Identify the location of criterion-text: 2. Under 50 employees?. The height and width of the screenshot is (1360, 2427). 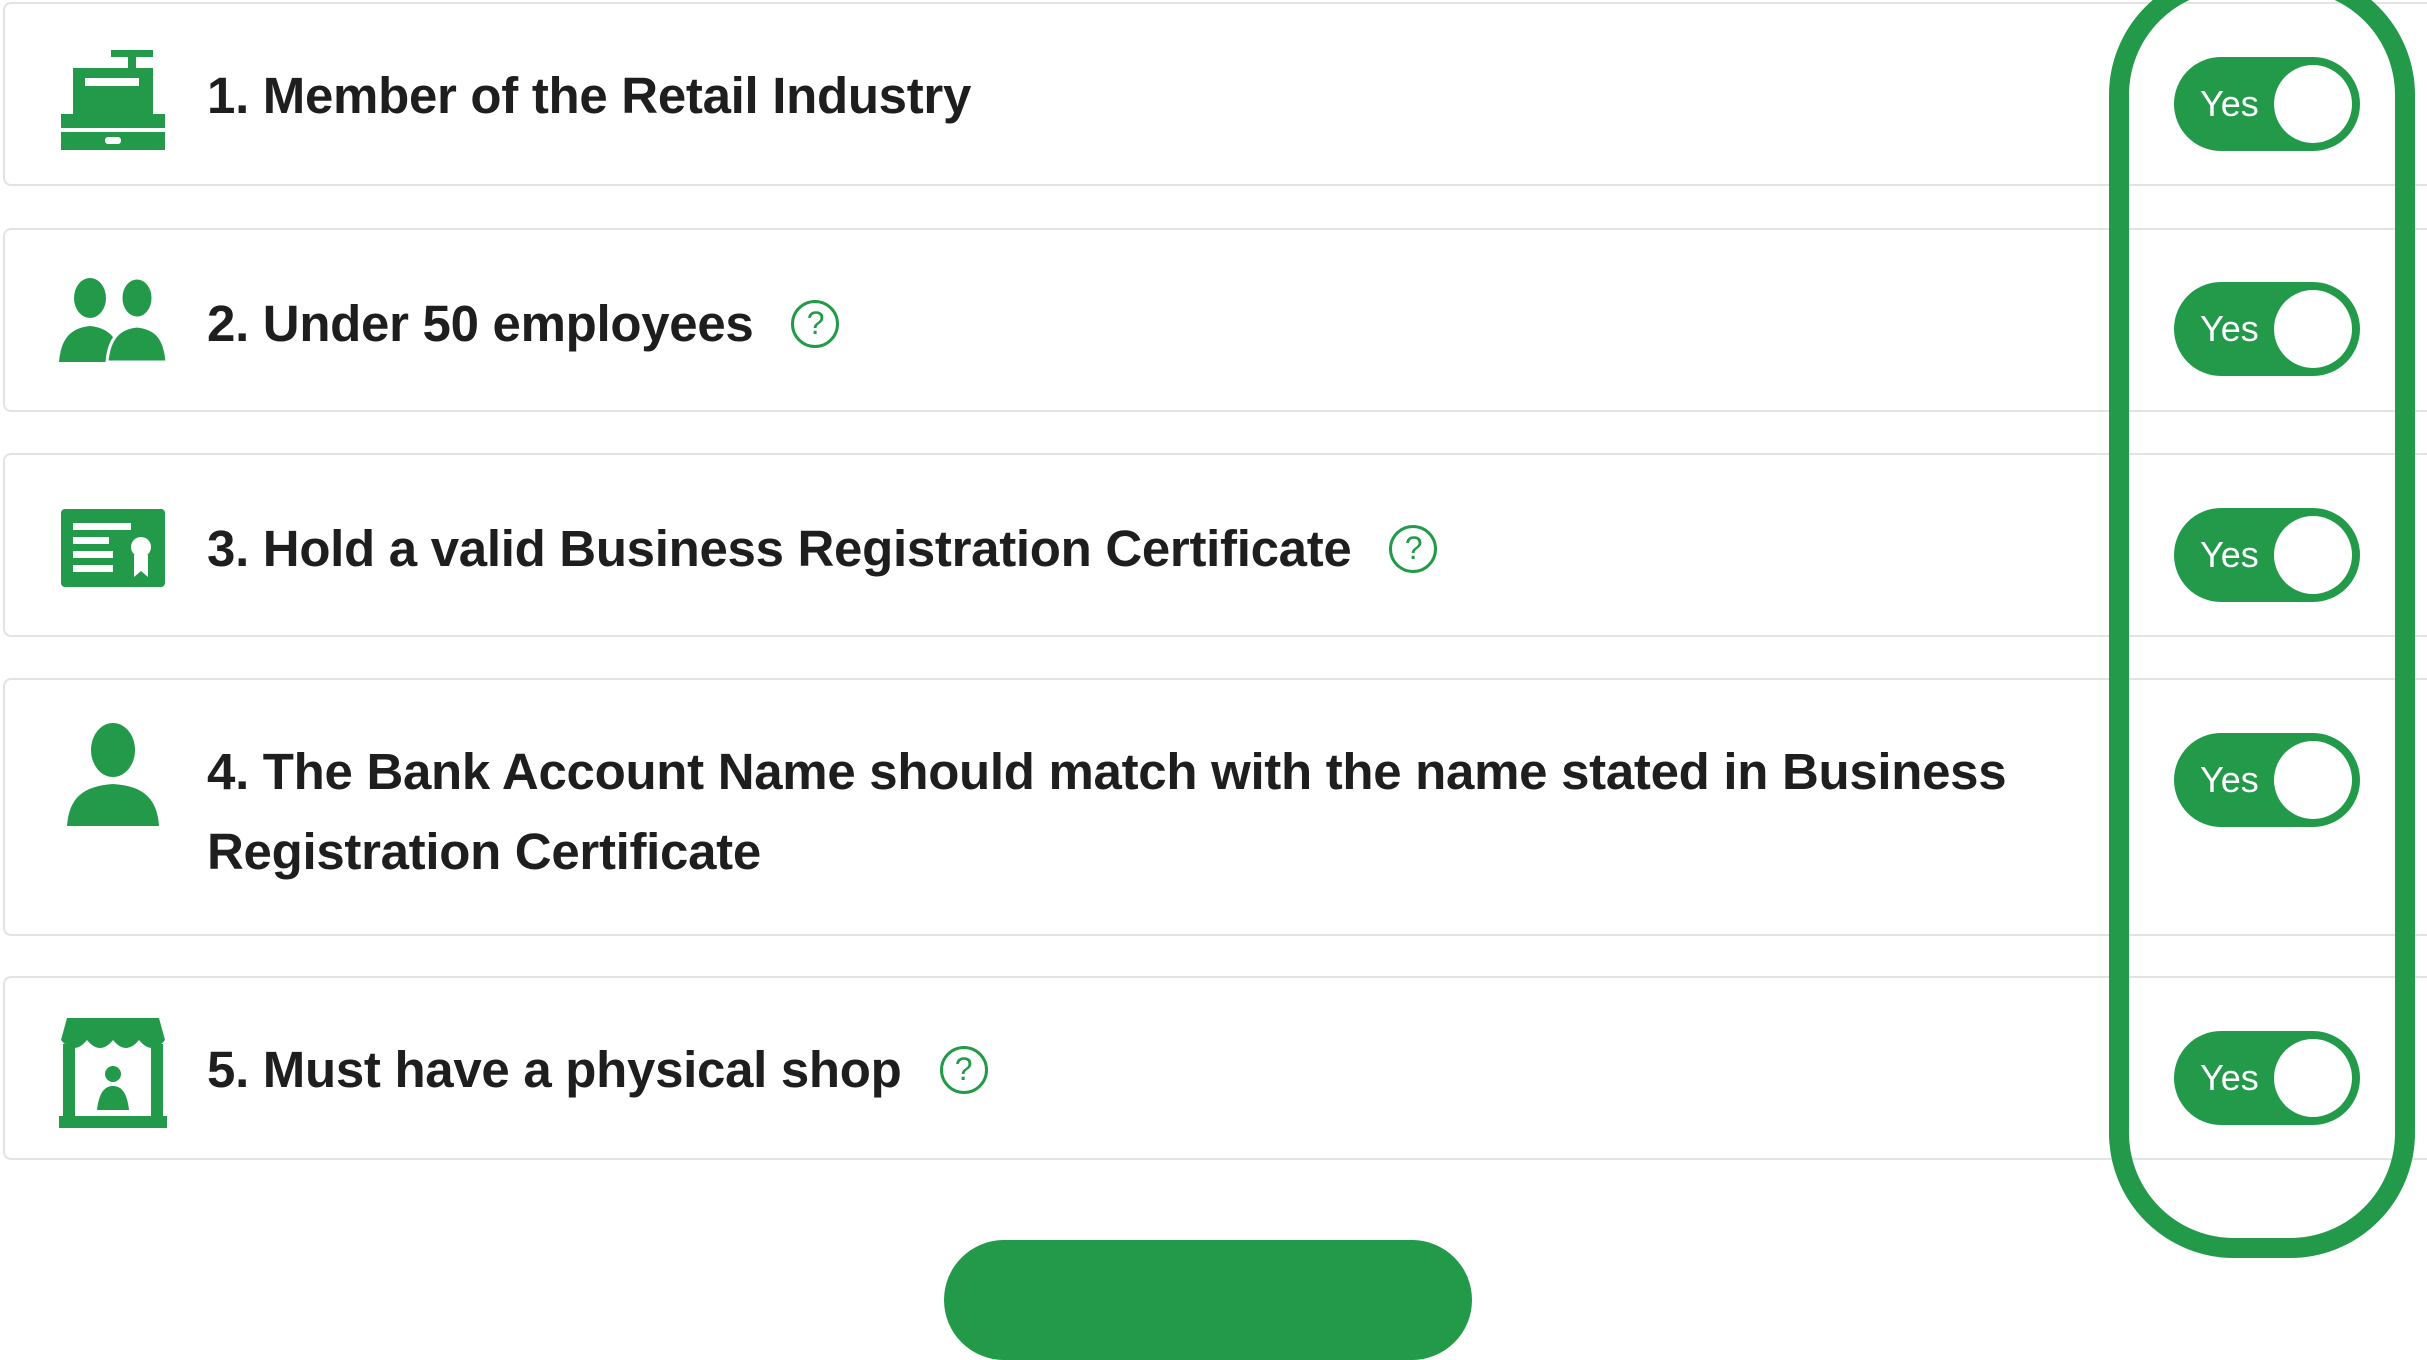
(523, 324).